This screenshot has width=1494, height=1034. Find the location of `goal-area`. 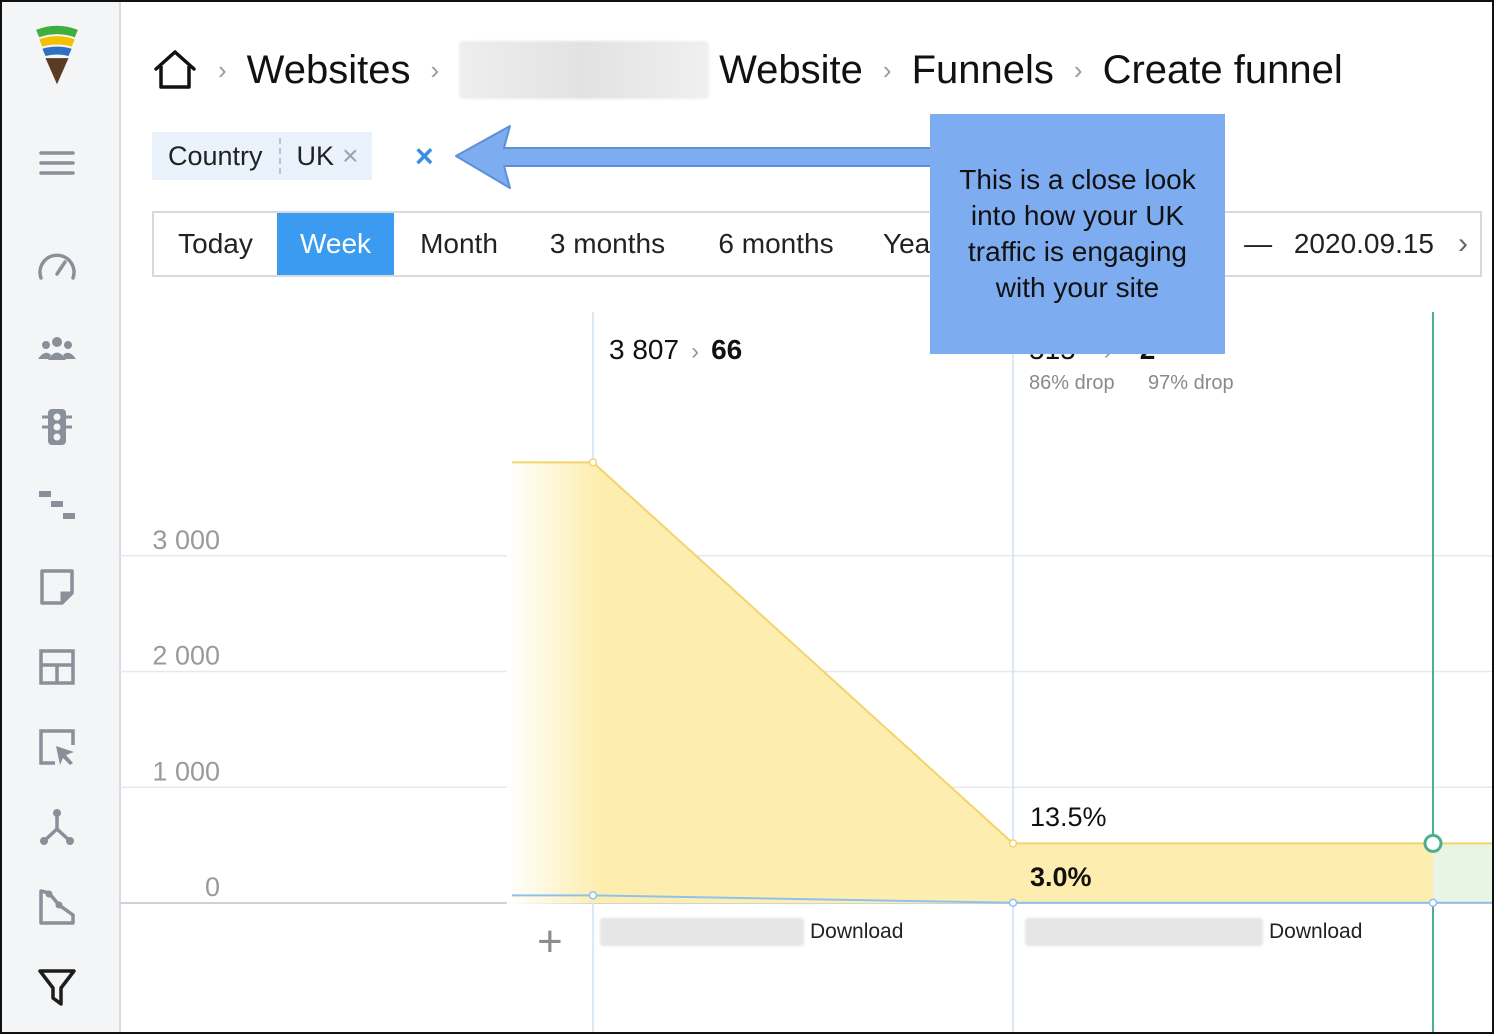

goal-area is located at coordinates (1462, 873).